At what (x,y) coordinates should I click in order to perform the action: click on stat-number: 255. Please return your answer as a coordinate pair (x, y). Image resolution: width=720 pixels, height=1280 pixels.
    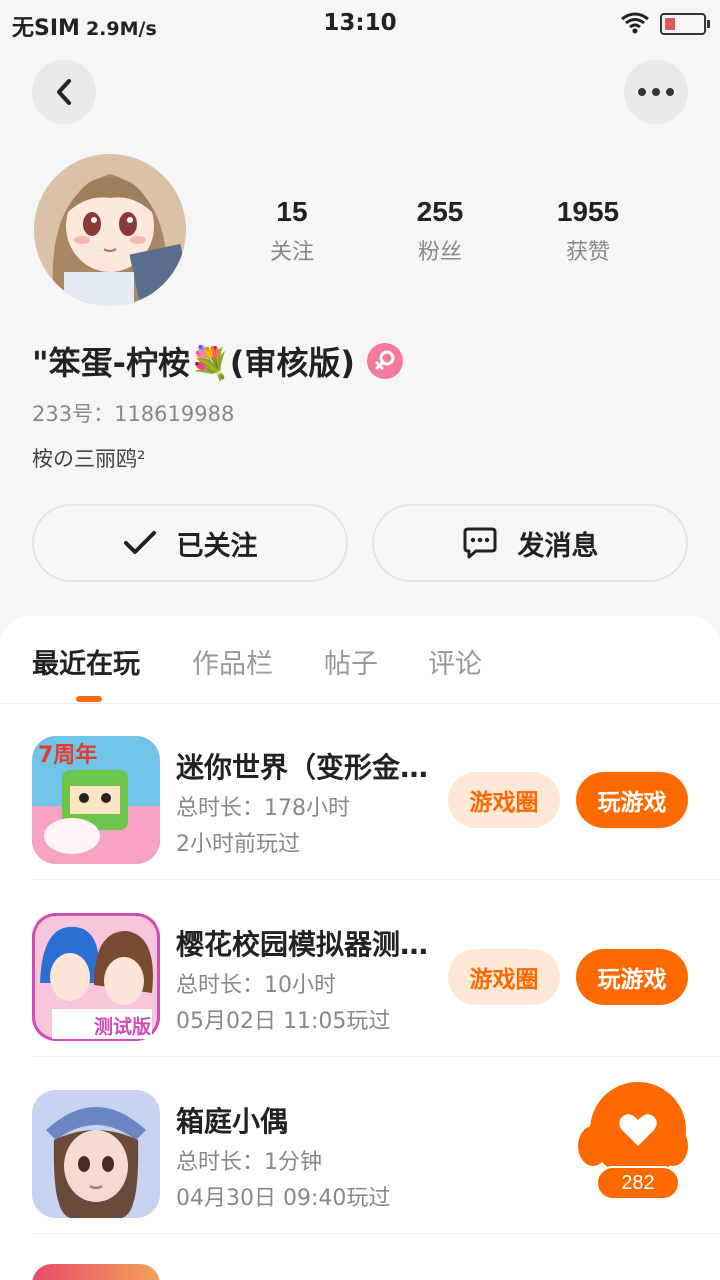
    Looking at the image, I should click on (440, 211).